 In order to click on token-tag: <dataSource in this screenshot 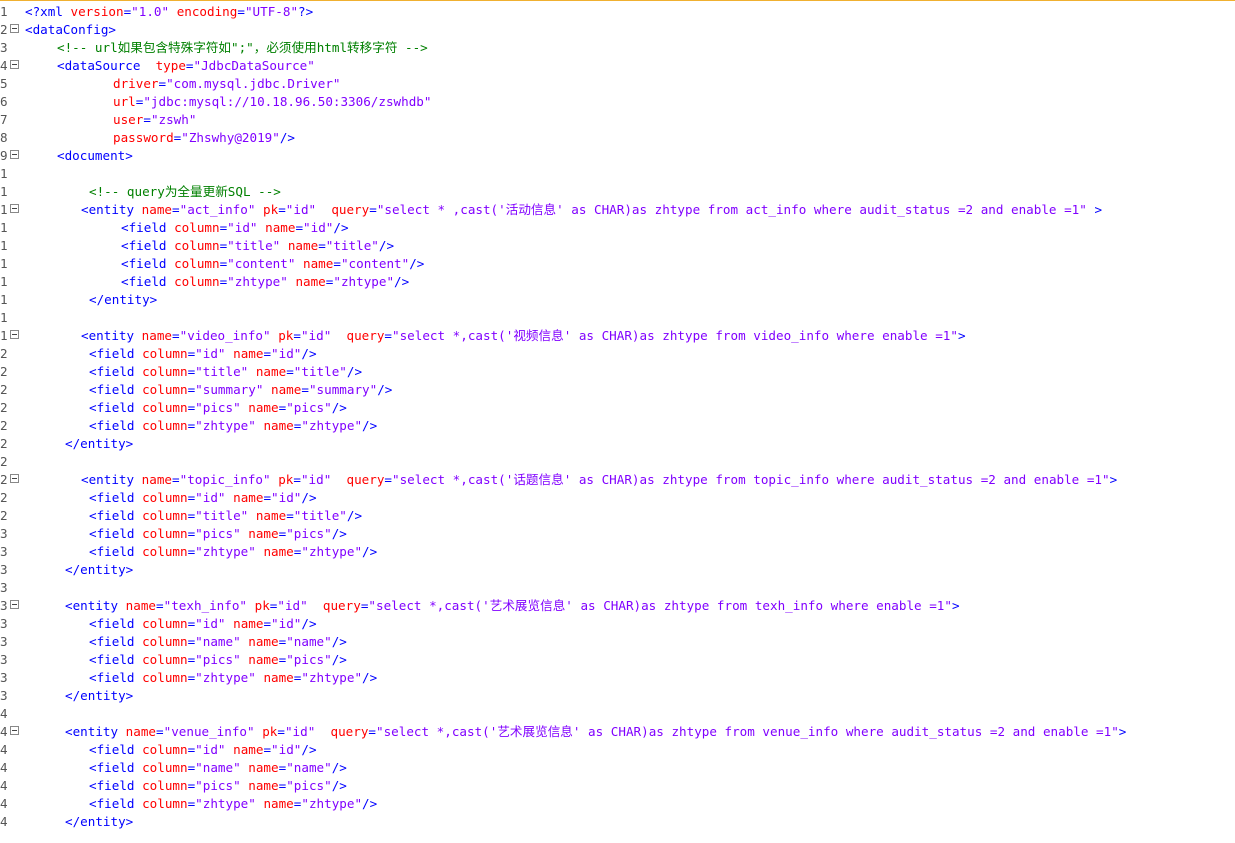, I will do `click(106, 65)`.